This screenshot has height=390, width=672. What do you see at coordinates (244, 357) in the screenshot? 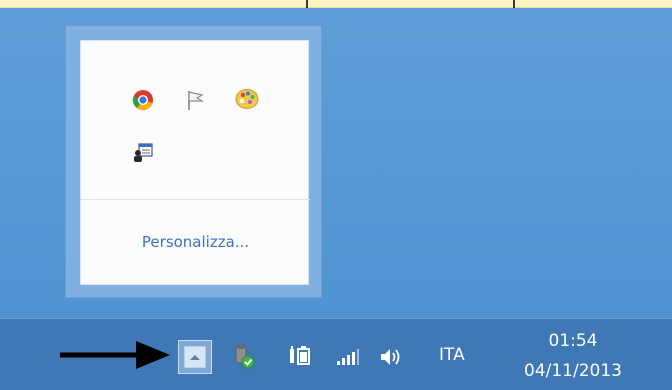
I see `update-shield-icon` at bounding box center [244, 357].